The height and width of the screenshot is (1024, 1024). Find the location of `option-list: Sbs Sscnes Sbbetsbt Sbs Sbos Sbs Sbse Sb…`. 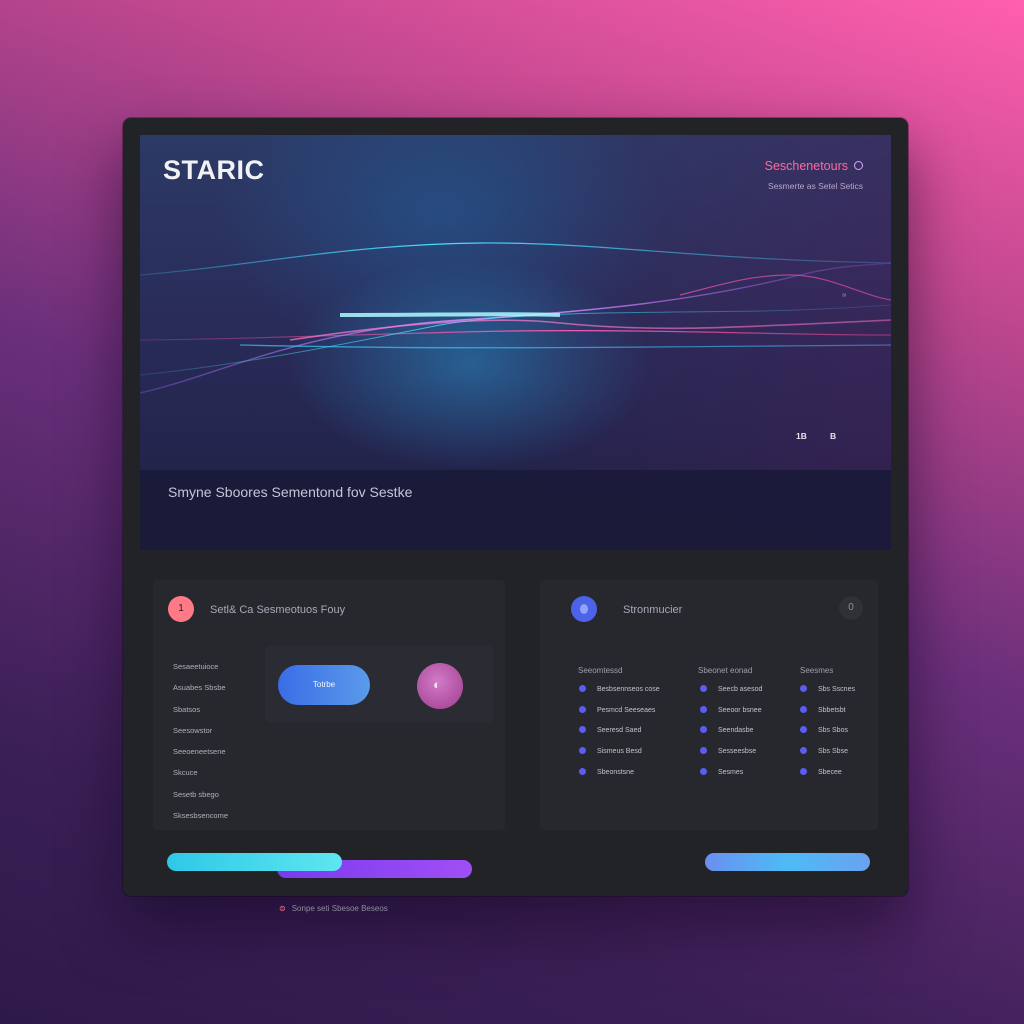

option-list: Sbs Sscnes Sbbetsbt Sbs Sbos Sbs Sbse Sb… is located at coordinates (827, 737).